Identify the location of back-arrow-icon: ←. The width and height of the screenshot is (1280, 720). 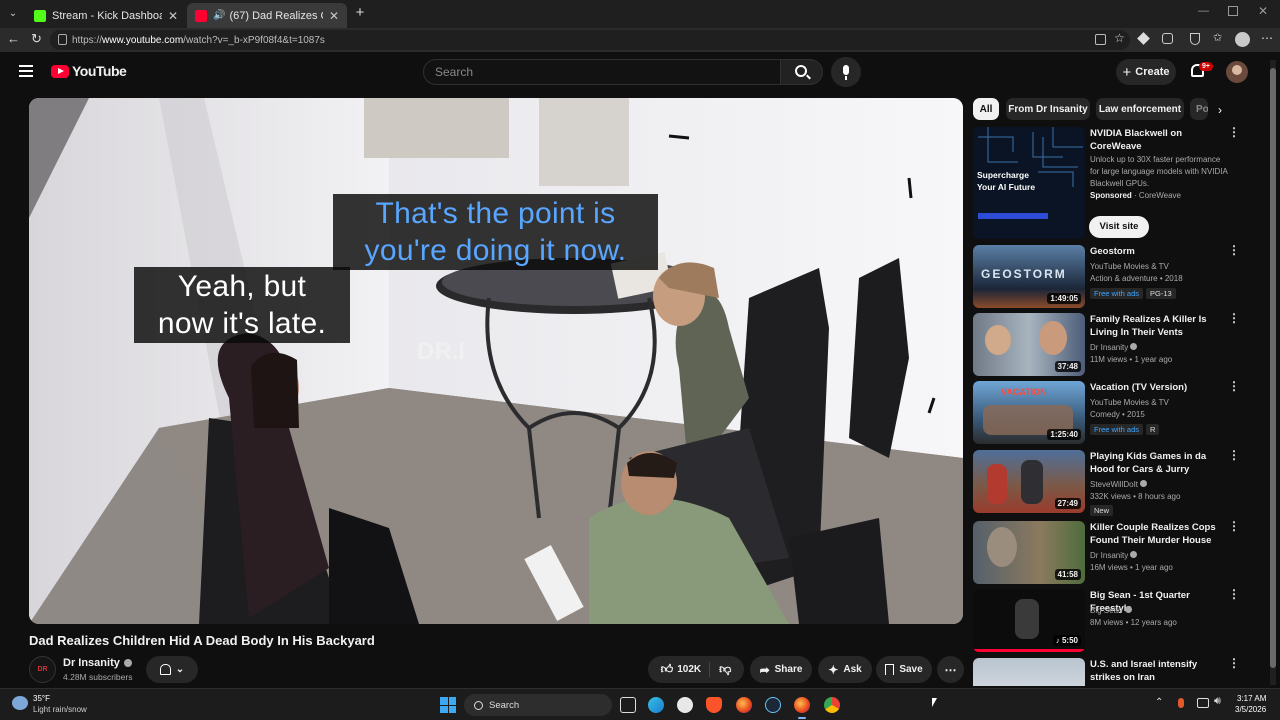
(13, 38).